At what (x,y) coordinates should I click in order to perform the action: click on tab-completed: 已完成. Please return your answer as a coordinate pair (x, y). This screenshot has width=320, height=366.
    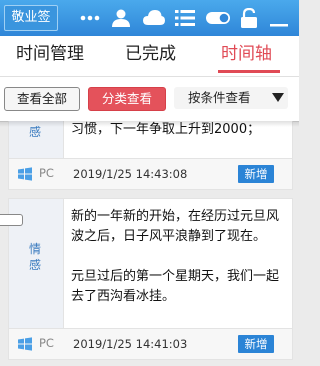
    Looking at the image, I should click on (150, 54).